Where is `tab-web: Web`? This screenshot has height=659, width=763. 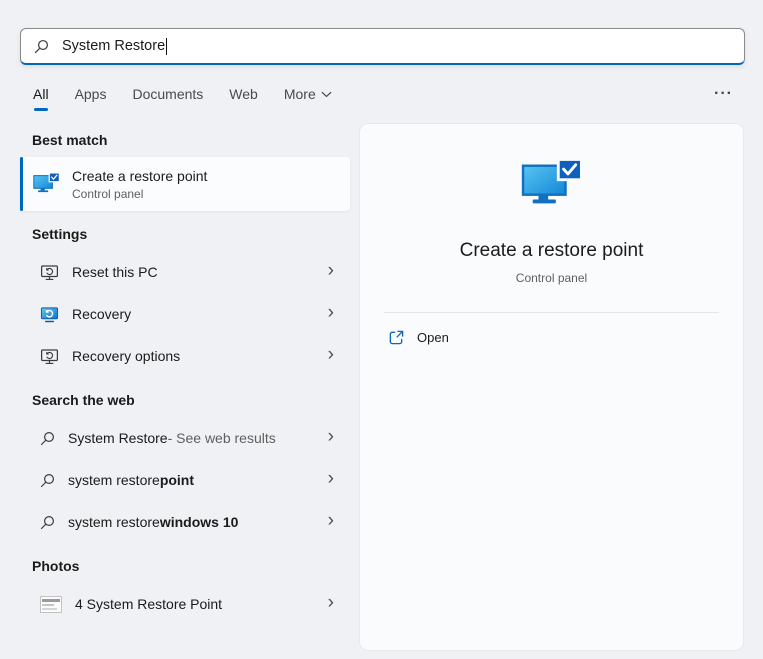 tab-web: Web is located at coordinates (243, 98).